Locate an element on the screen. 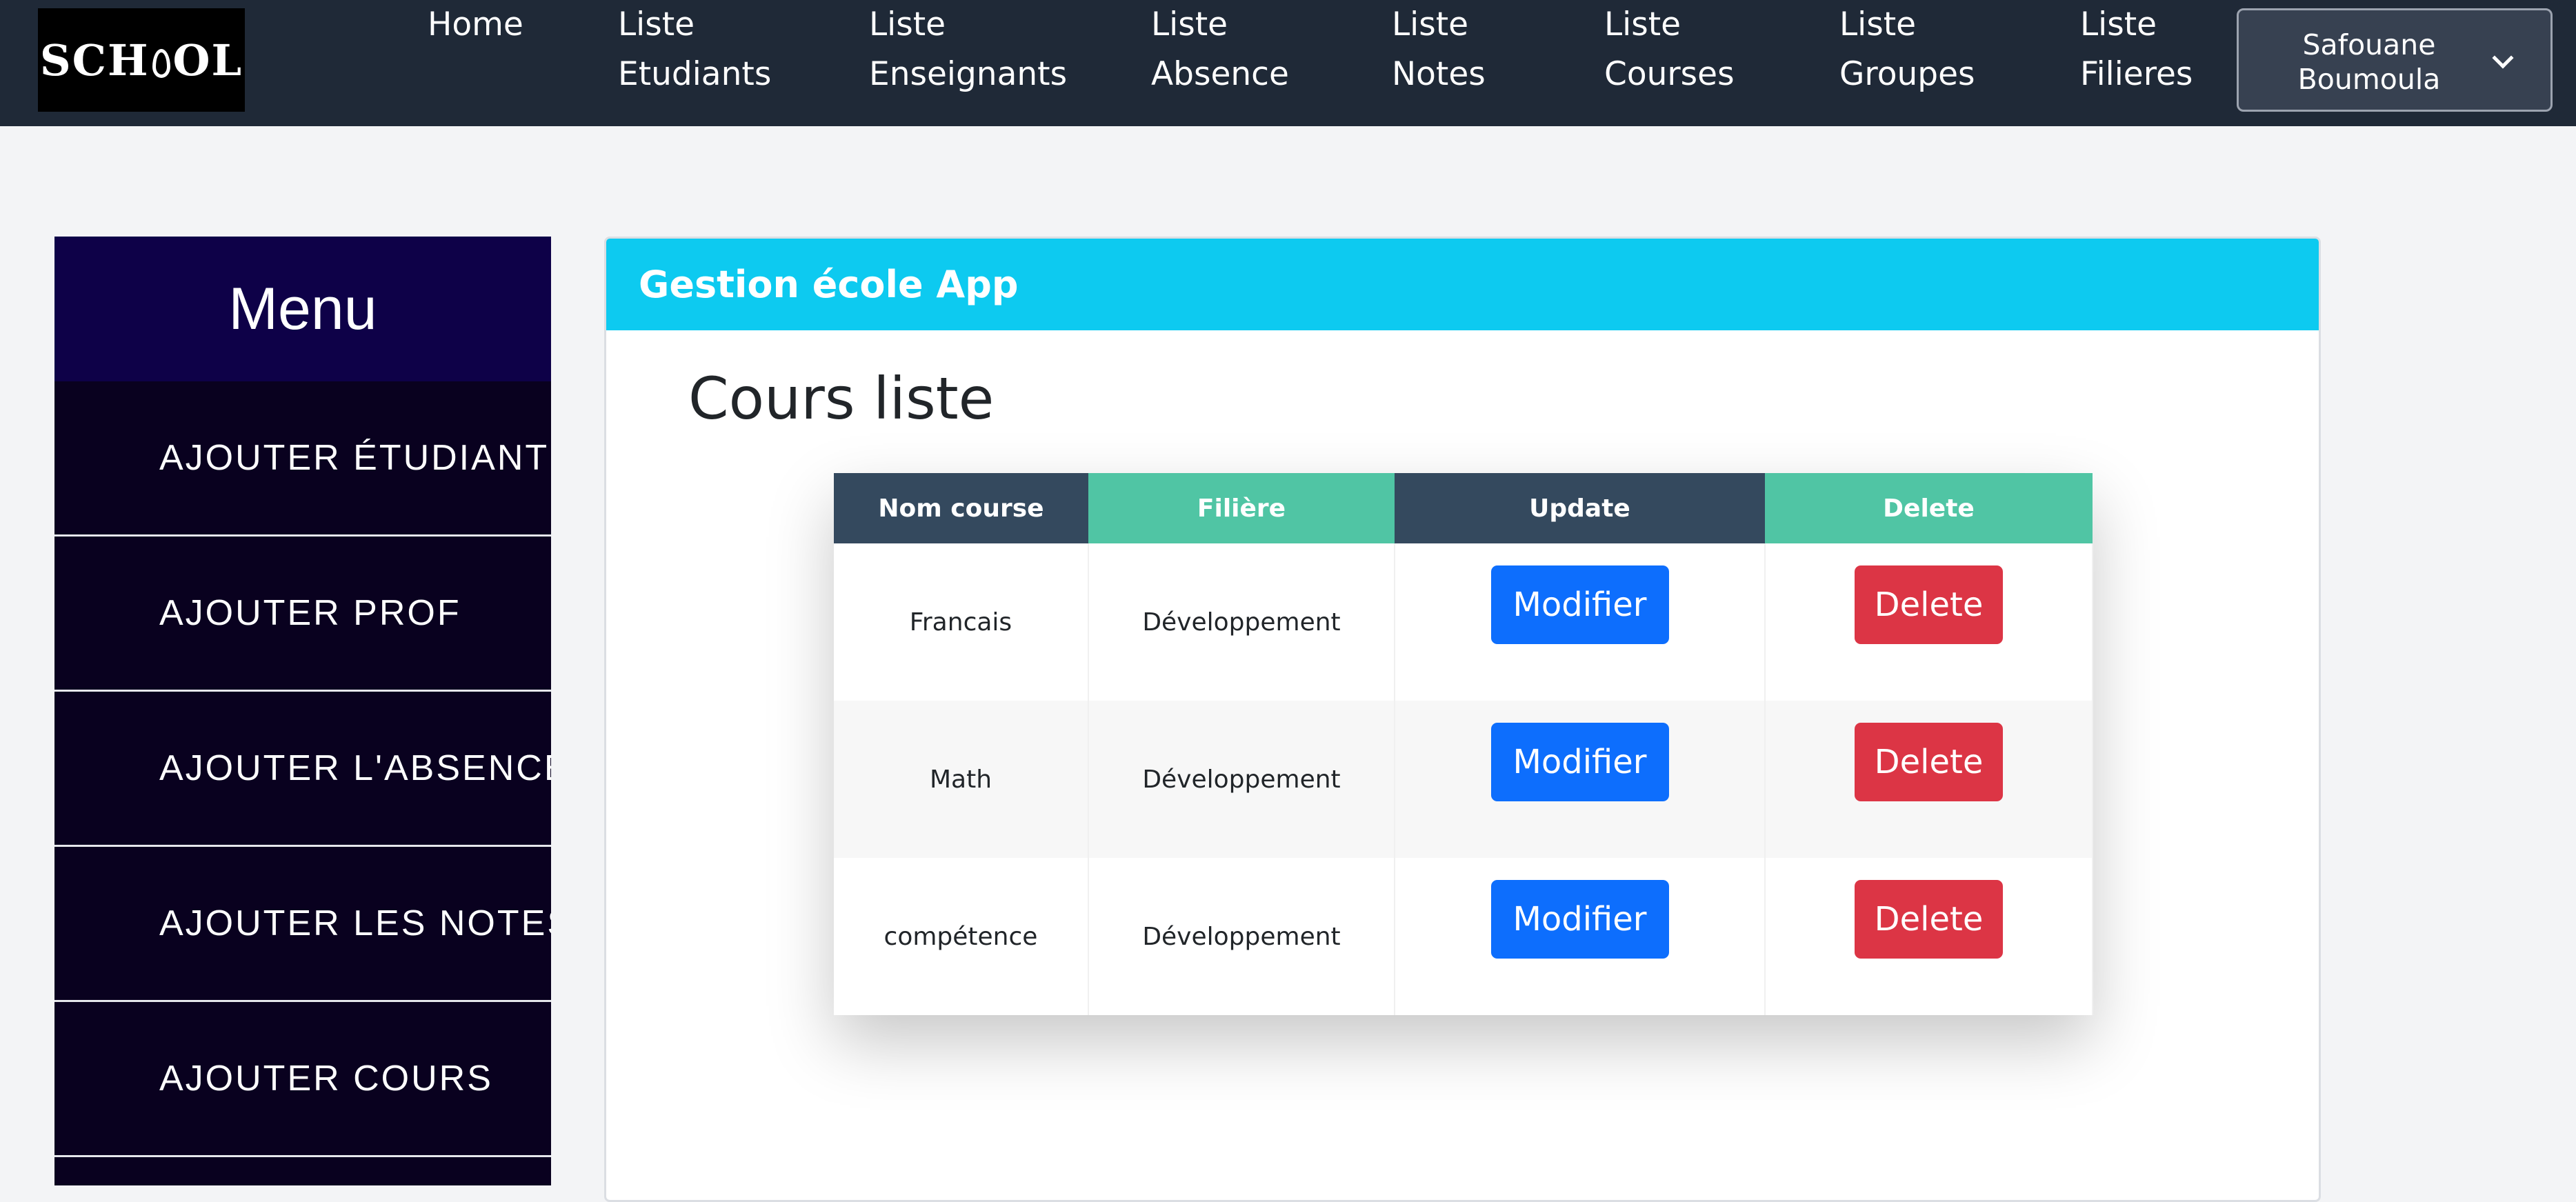  sidebar-title: Menu is located at coordinates (302, 309).